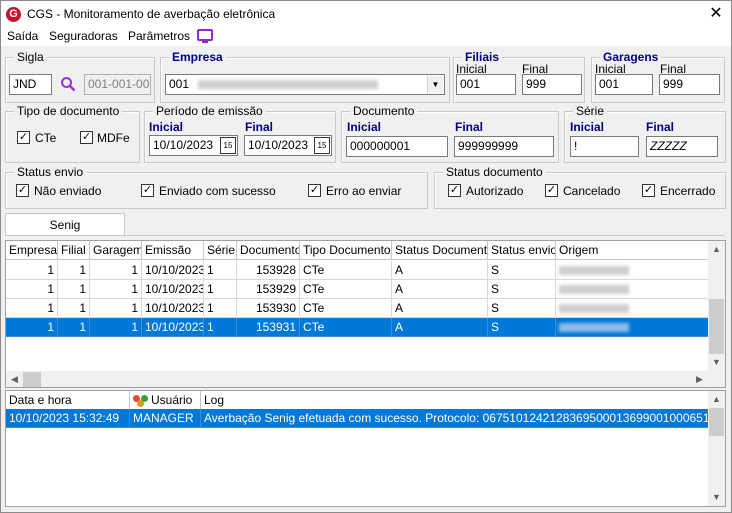  I want to click on menu-parametros: Parâmetros, so click(159, 36).